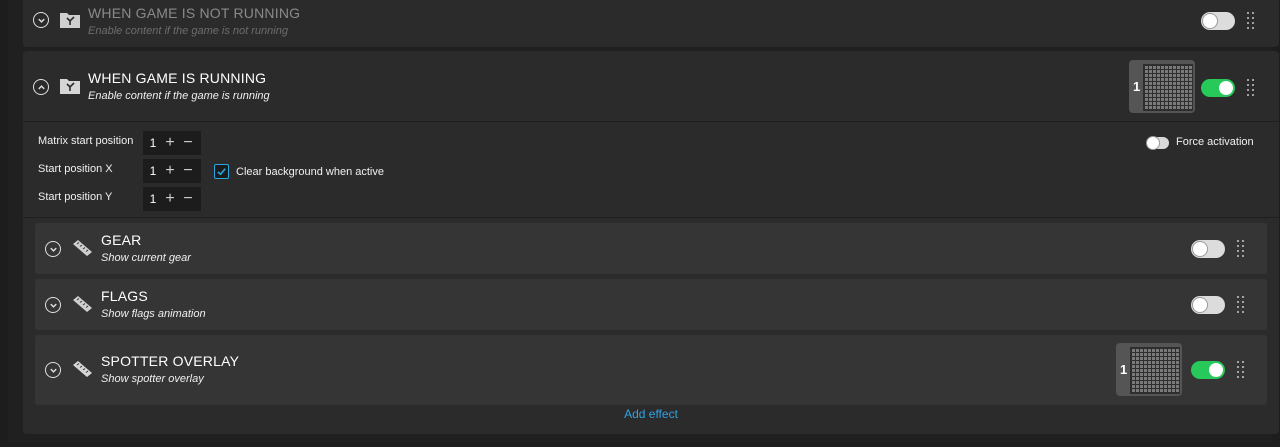  Describe the element at coordinates (179, 96) in the screenshot. I see `trigger-subtitle: Enable content if the game is running` at that location.